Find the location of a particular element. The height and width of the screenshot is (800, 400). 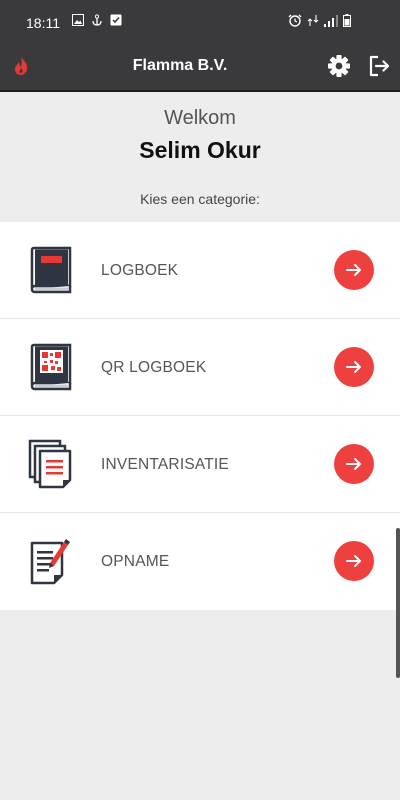

open-inventarisatie-button is located at coordinates (354, 464).